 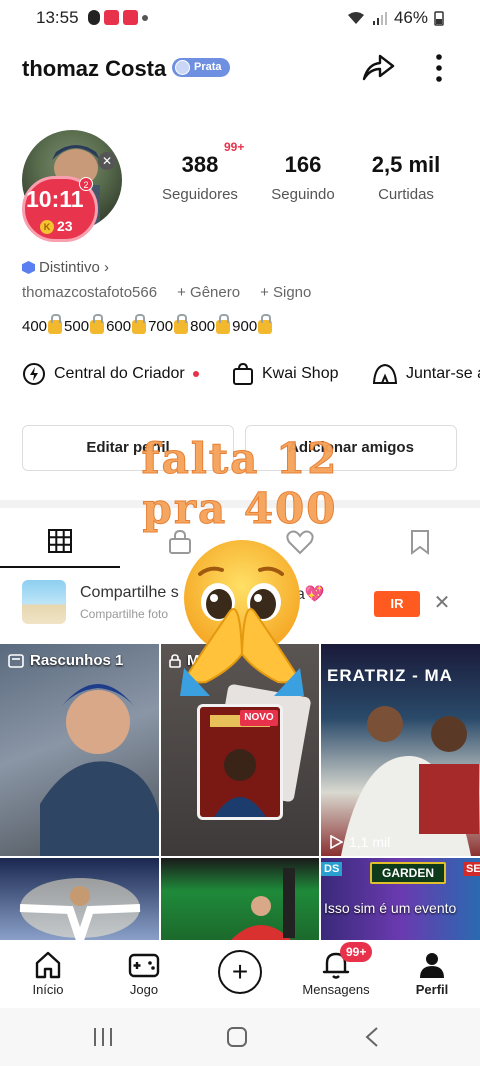 I want to click on more-options-button, so click(x=439, y=68).